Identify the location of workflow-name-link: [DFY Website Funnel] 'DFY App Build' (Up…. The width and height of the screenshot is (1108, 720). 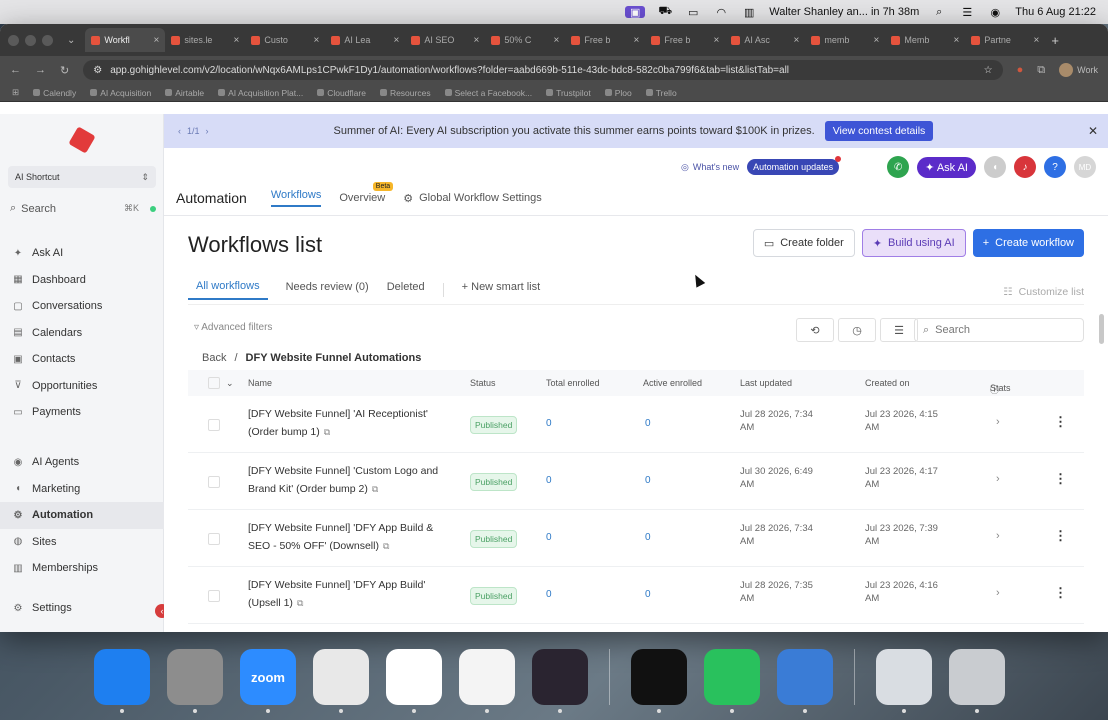
(348, 594).